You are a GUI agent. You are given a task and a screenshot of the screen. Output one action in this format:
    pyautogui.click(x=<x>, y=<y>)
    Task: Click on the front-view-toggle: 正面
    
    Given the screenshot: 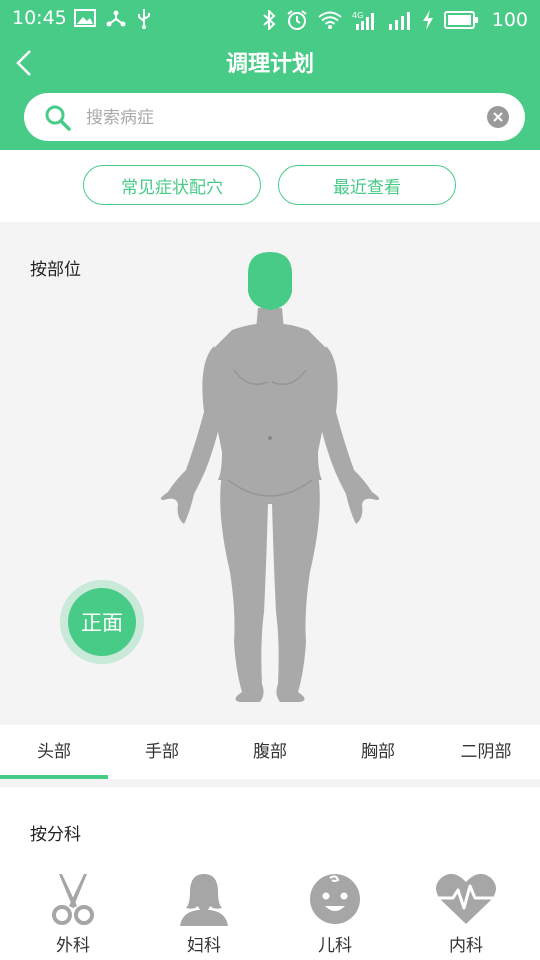 What is the action you would take?
    pyautogui.click(x=102, y=622)
    